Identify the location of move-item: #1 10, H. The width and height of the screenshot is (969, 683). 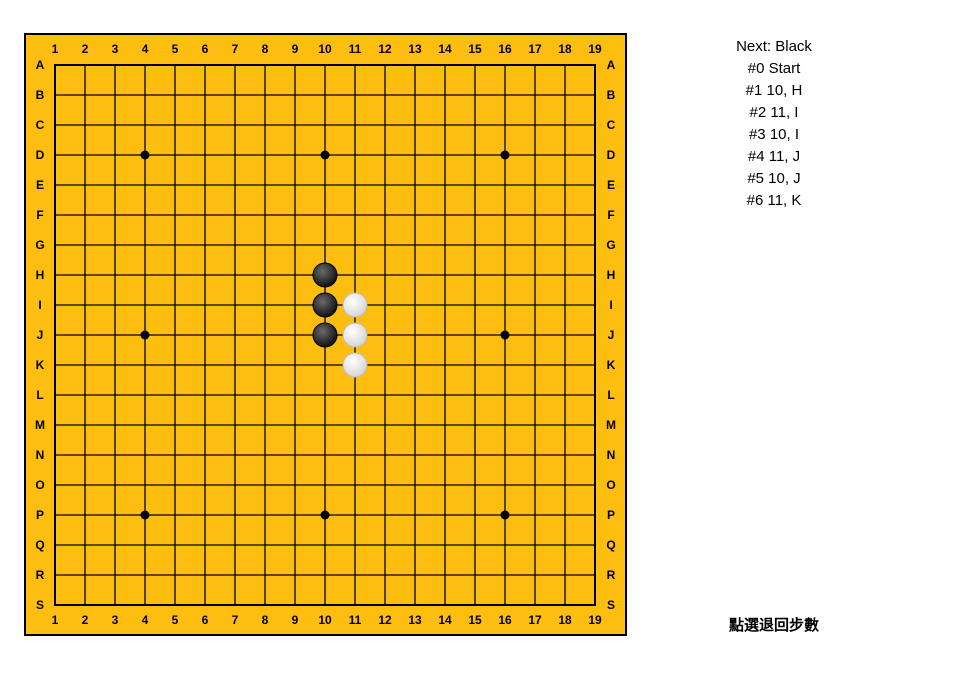
(774, 93).